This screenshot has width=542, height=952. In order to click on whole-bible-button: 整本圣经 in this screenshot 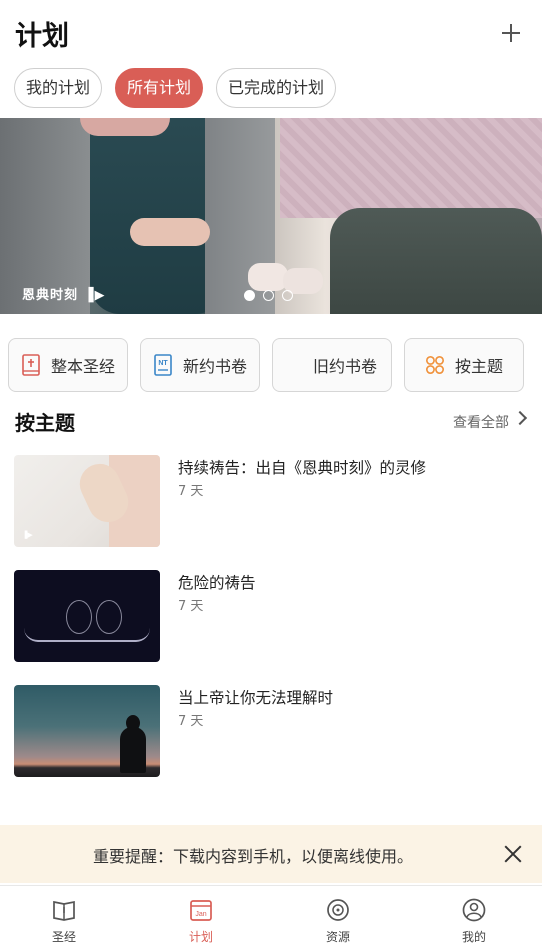, I will do `click(68, 365)`.